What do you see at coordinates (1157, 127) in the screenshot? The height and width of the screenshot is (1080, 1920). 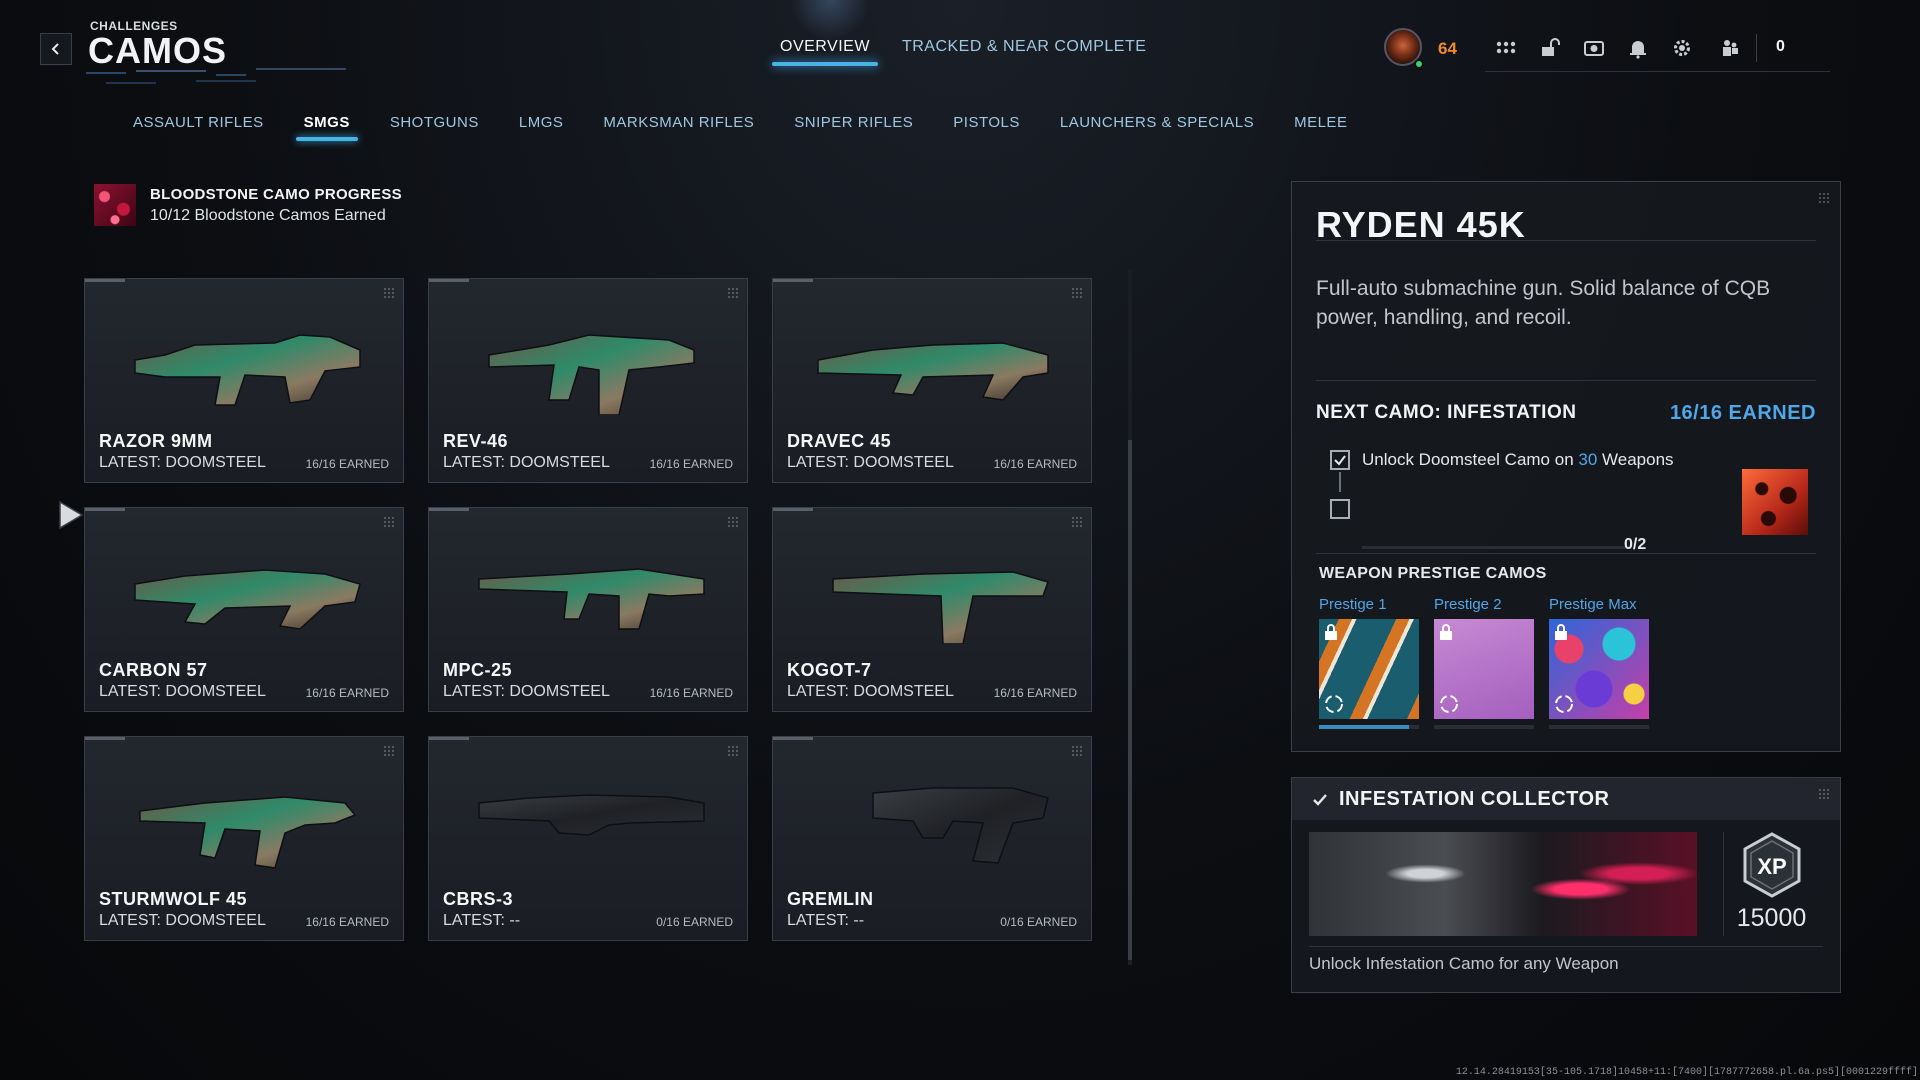 I see `tab-launchers-specials: LAUNCHERS & SPECIALS` at bounding box center [1157, 127].